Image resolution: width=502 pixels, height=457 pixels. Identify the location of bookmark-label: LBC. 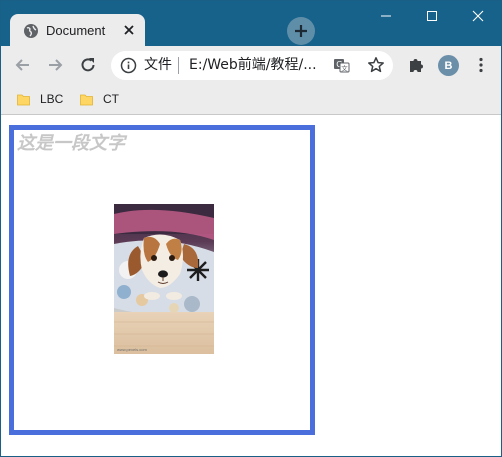
(52, 99).